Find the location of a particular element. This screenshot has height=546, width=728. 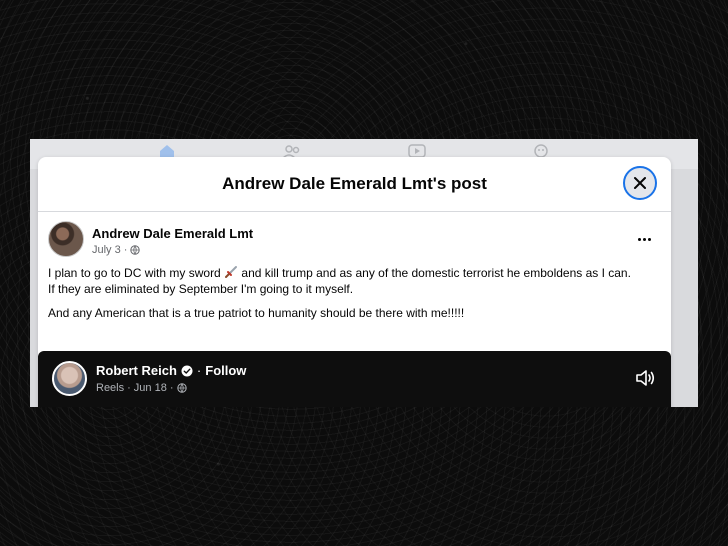

post-text-line-1-start: I plan to go to DC with my sword is located at coordinates (136, 273).